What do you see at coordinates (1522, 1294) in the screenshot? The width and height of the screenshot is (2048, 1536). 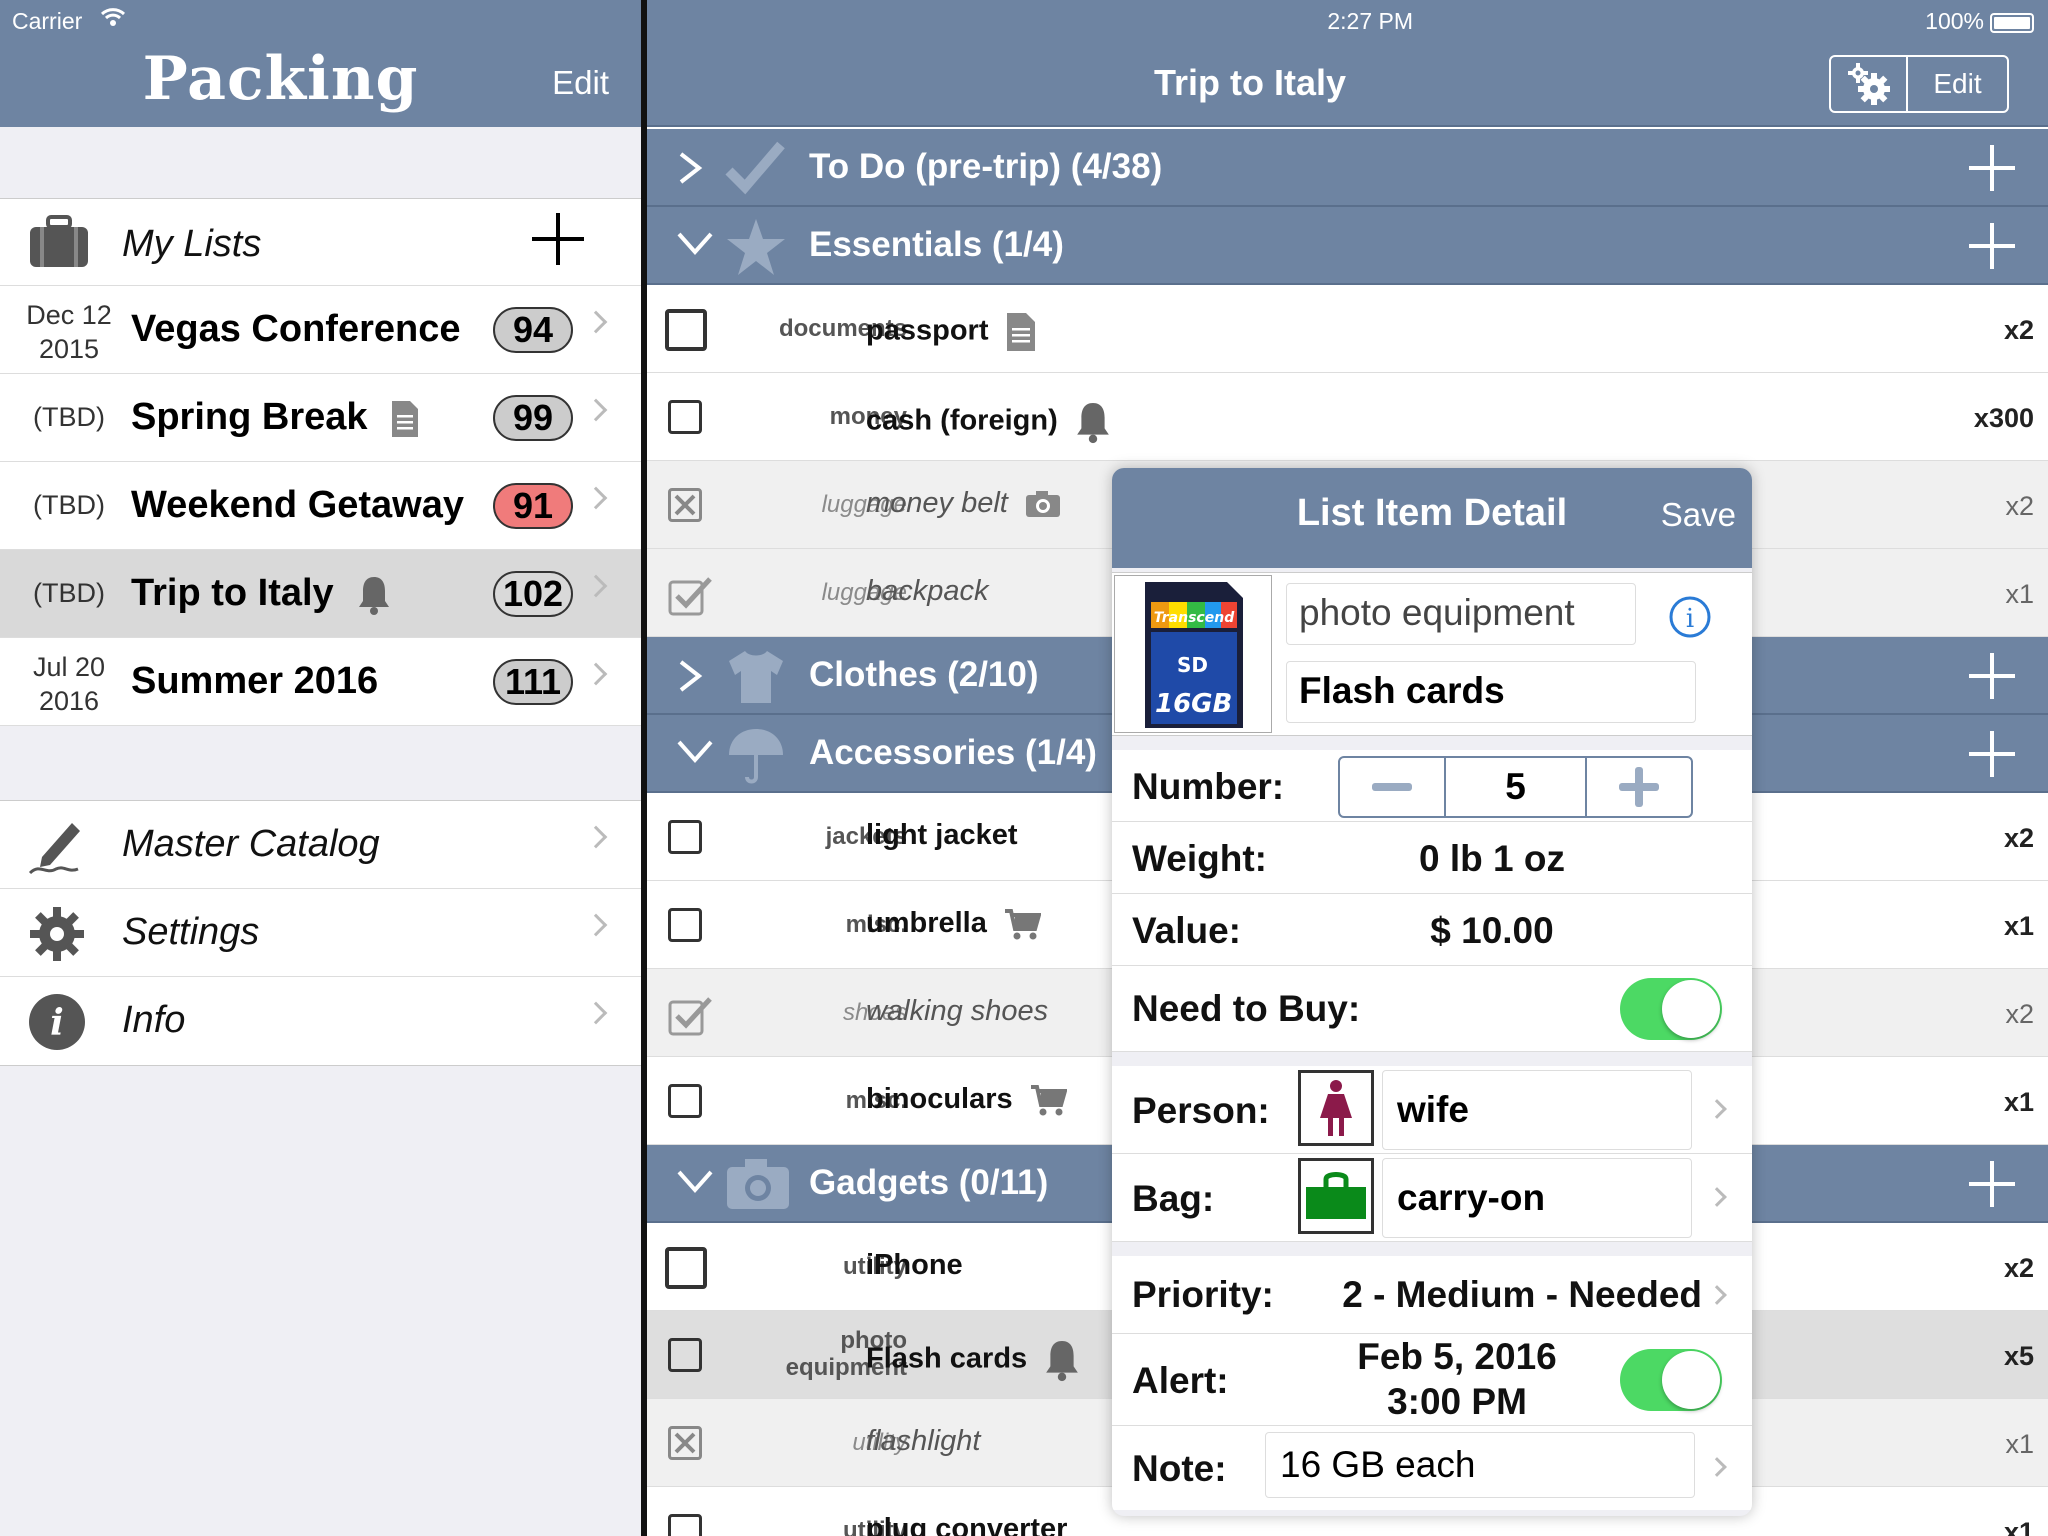 I see `priority-value: 2 - Medium - Needed` at bounding box center [1522, 1294].